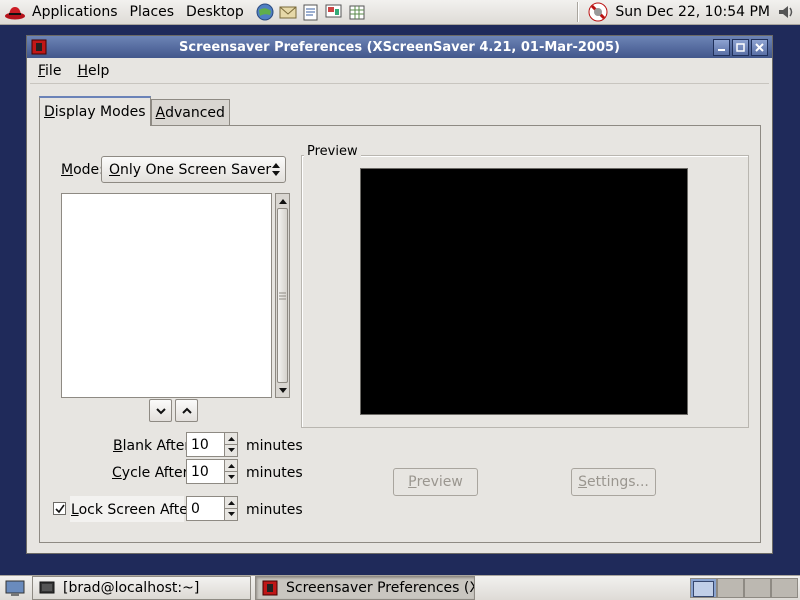  I want to click on move-up-button, so click(186, 410).